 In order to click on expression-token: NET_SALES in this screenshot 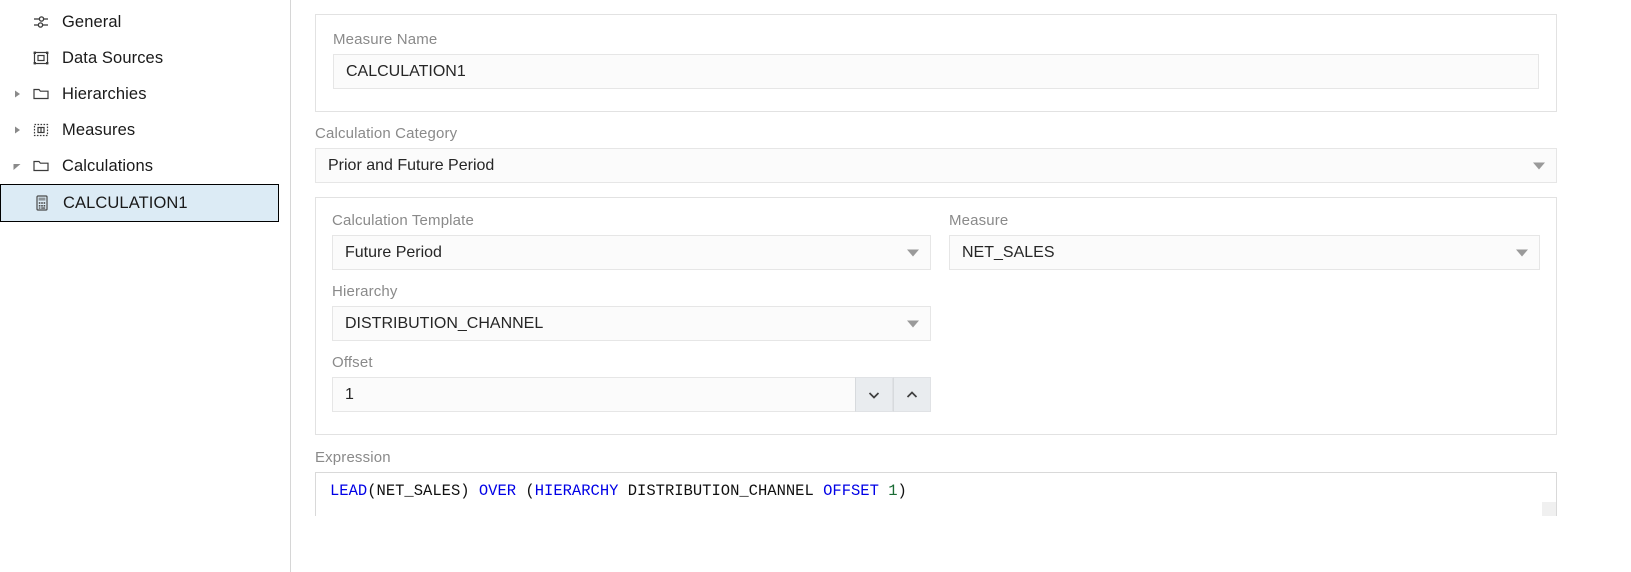, I will do `click(418, 491)`.